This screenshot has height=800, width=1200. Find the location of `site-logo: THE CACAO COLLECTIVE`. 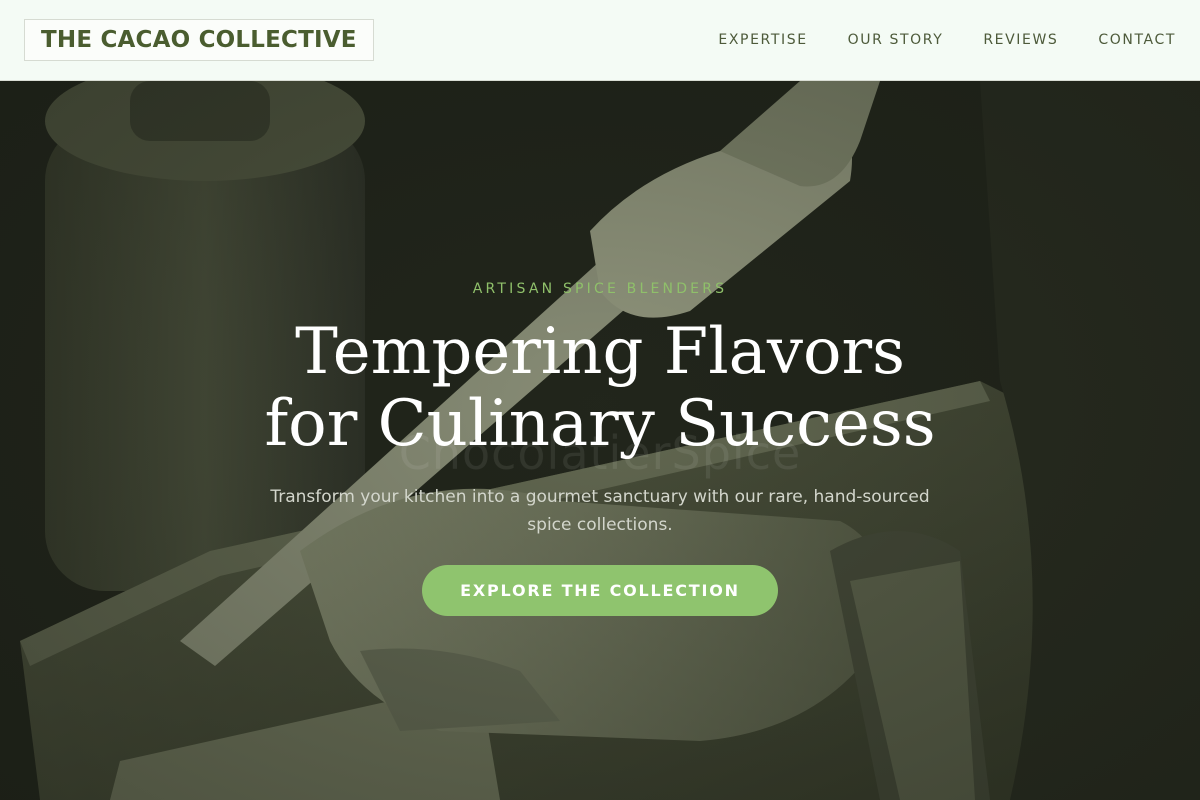

site-logo: THE CACAO COLLECTIVE is located at coordinates (199, 40).